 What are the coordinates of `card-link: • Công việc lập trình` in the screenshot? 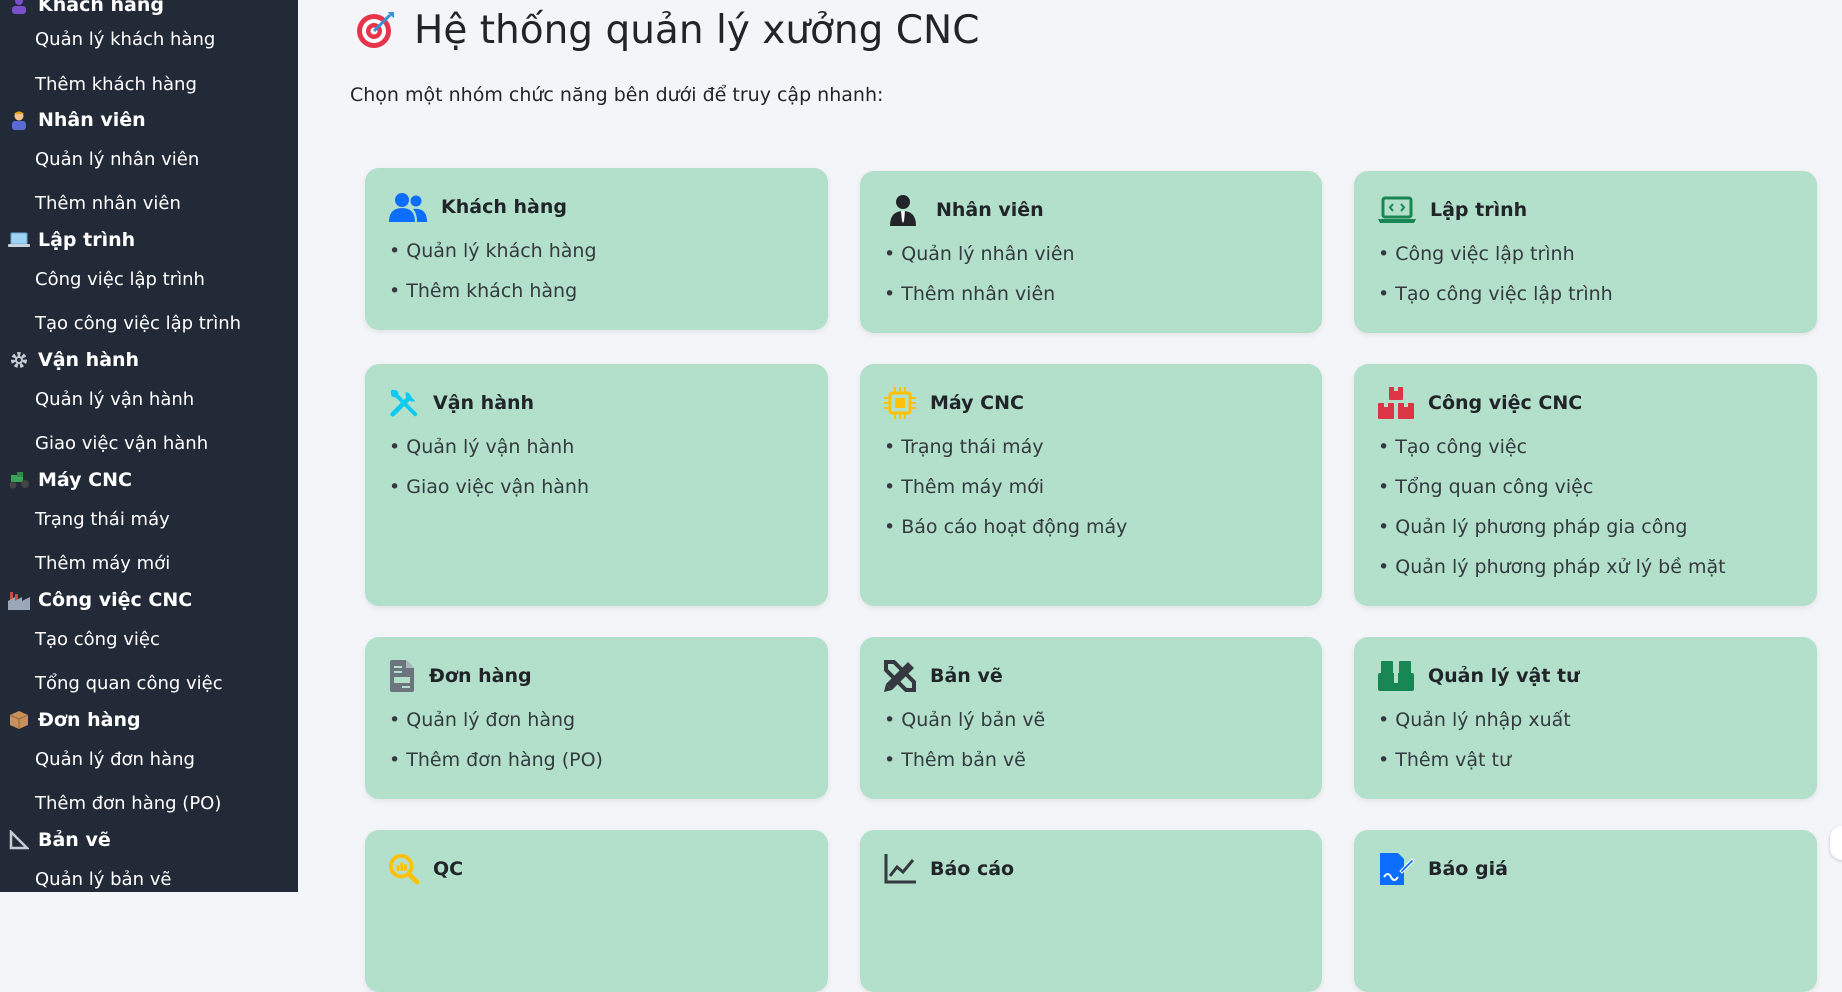 It's located at (1476, 254).